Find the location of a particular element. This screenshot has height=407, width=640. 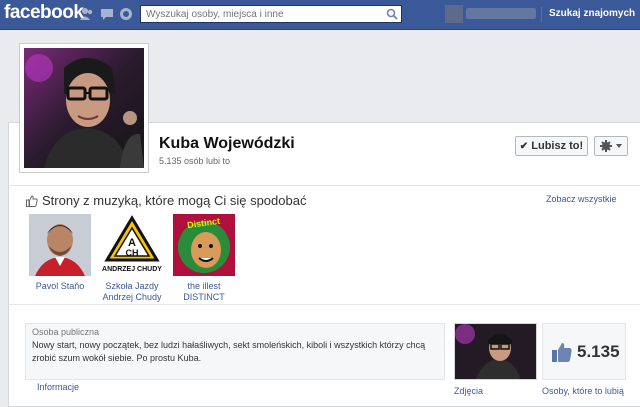

search-icon is located at coordinates (392, 14).